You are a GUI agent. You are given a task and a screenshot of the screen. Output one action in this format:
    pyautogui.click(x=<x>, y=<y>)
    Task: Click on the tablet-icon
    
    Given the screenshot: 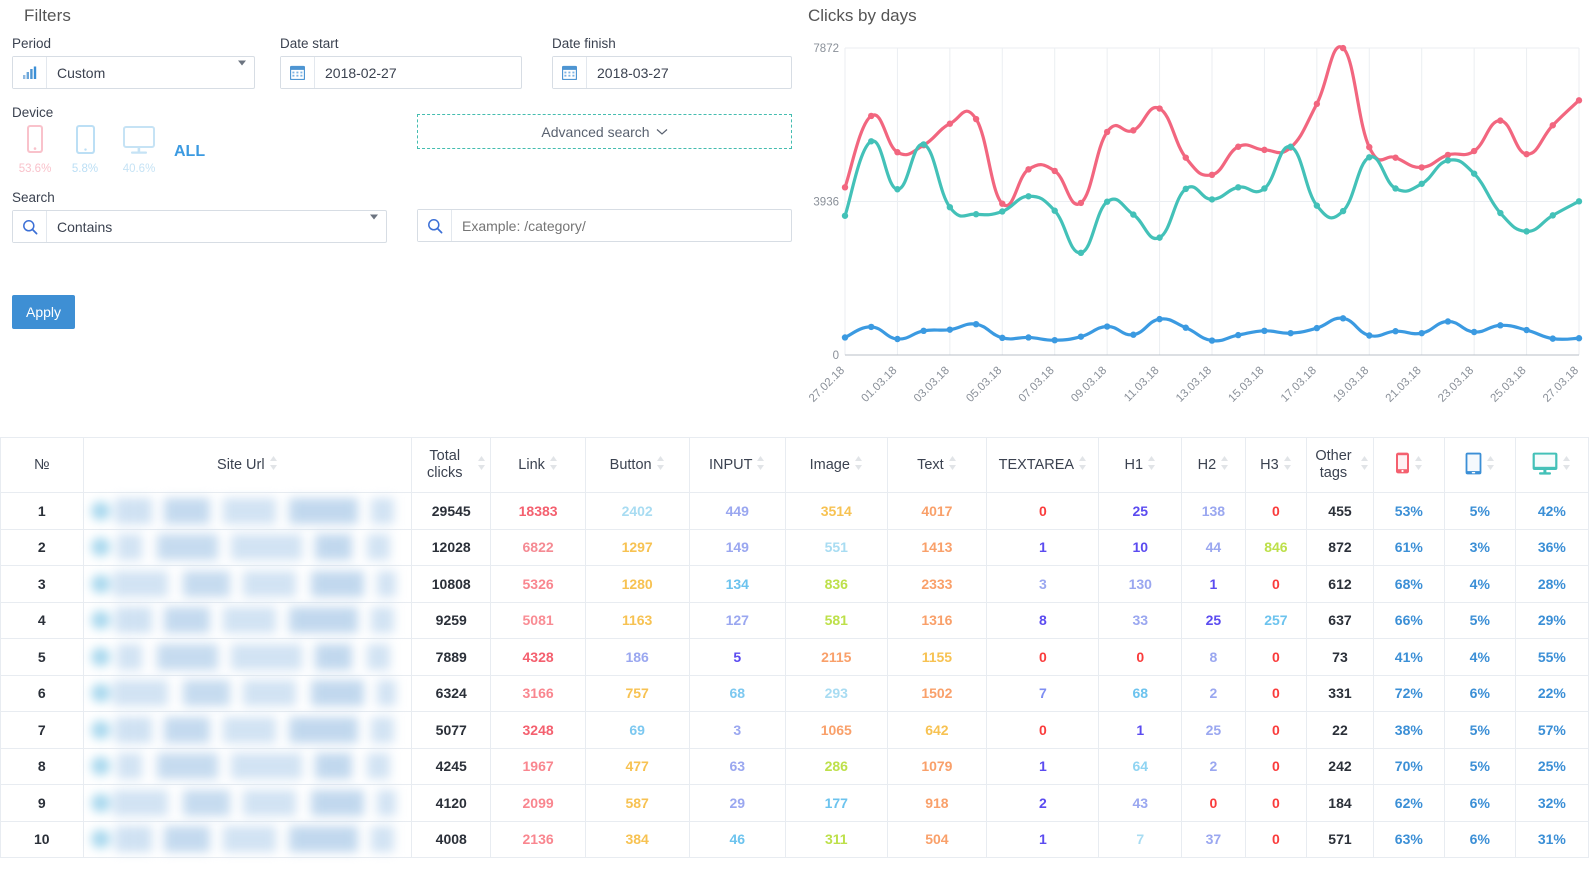 What is the action you would take?
    pyautogui.click(x=1473, y=465)
    